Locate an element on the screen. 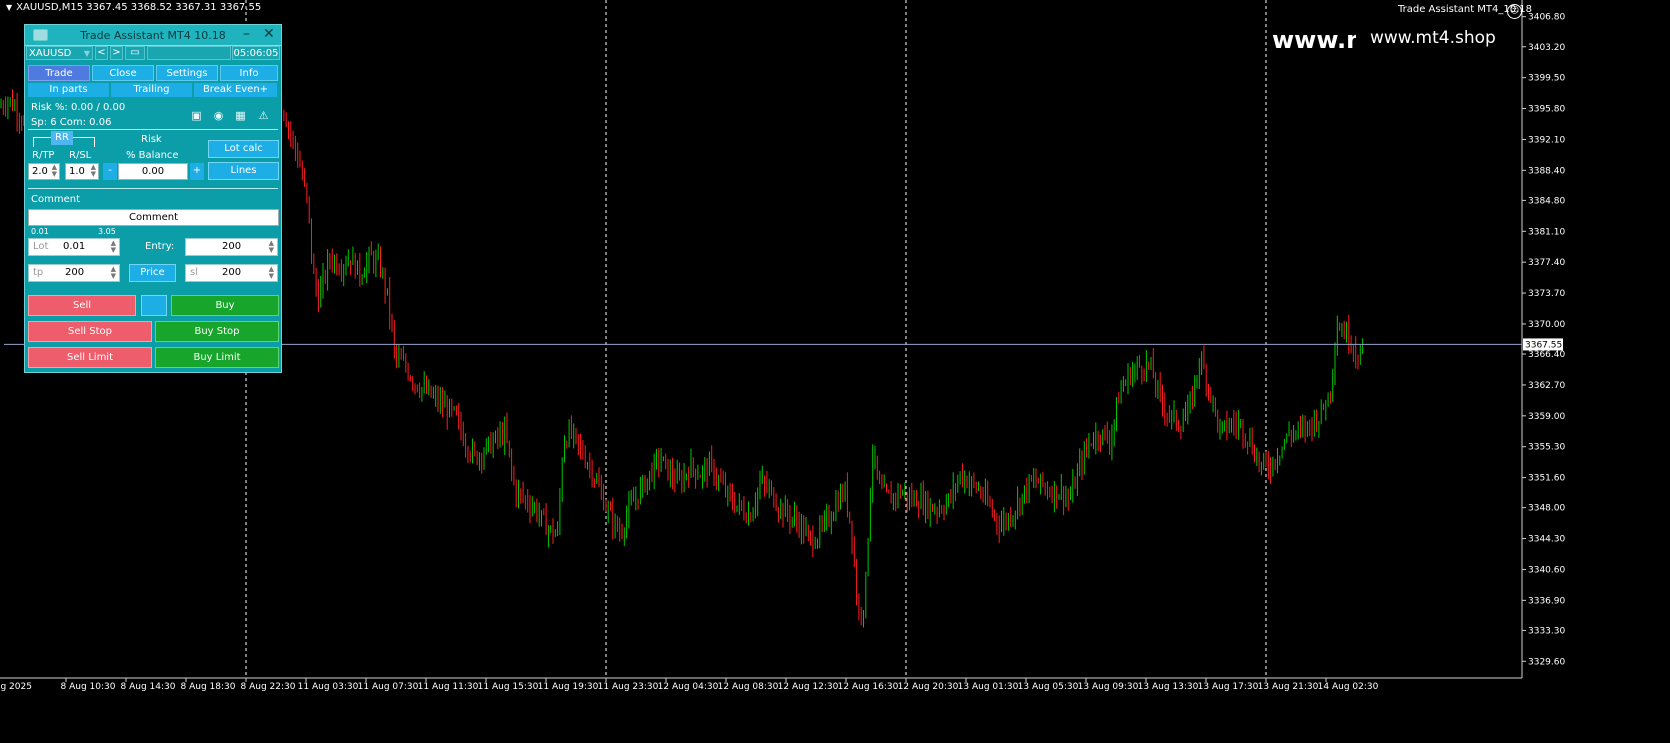 This screenshot has width=1670, height=743. y-tick-label: 3377.40 is located at coordinates (1546, 263).